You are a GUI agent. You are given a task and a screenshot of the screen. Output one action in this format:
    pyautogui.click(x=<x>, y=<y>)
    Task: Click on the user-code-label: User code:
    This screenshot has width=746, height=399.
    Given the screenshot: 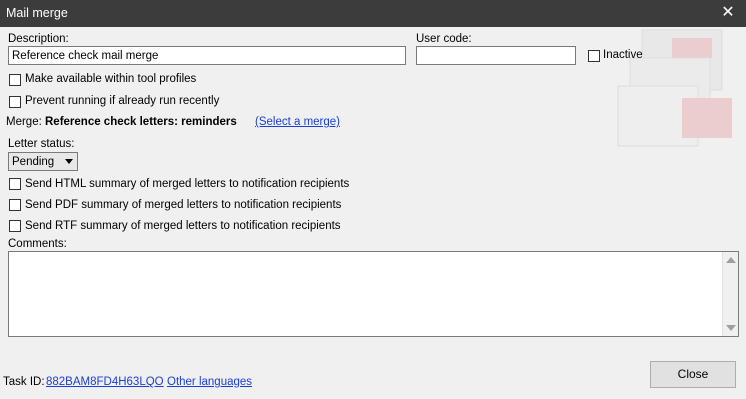 What is the action you would take?
    pyautogui.click(x=444, y=39)
    